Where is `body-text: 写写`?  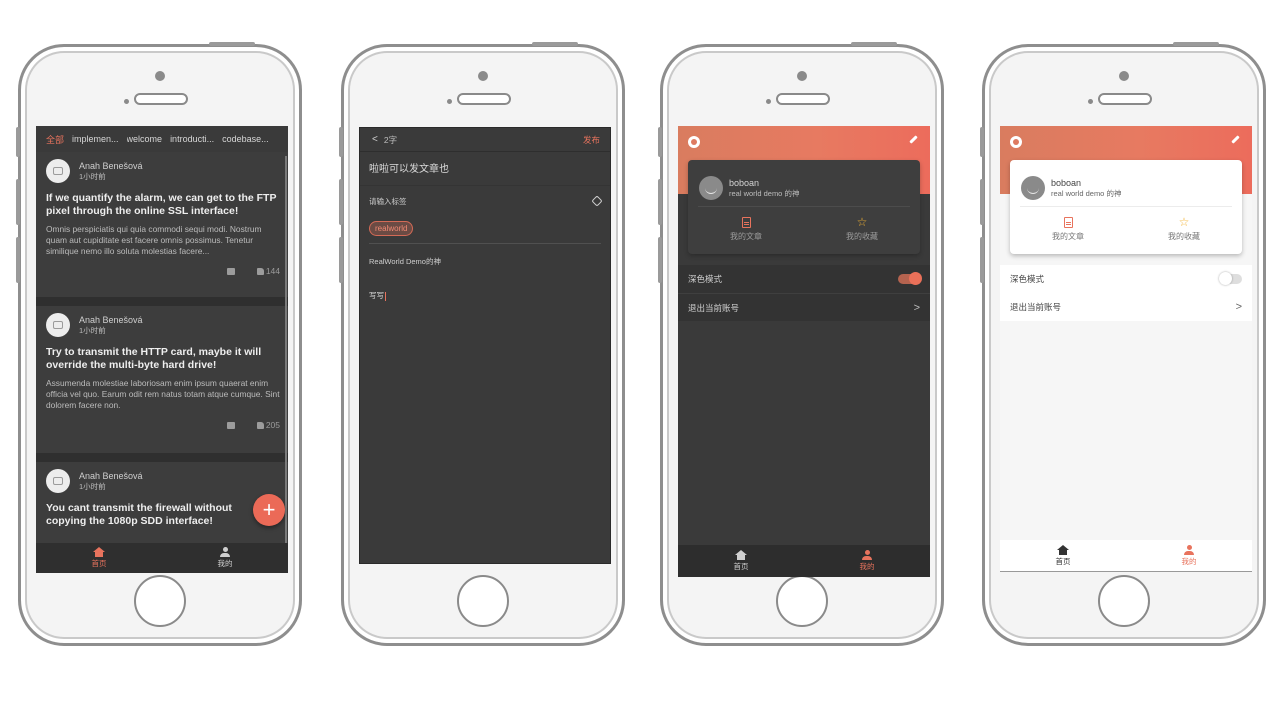
body-text: 写写 is located at coordinates (376, 295).